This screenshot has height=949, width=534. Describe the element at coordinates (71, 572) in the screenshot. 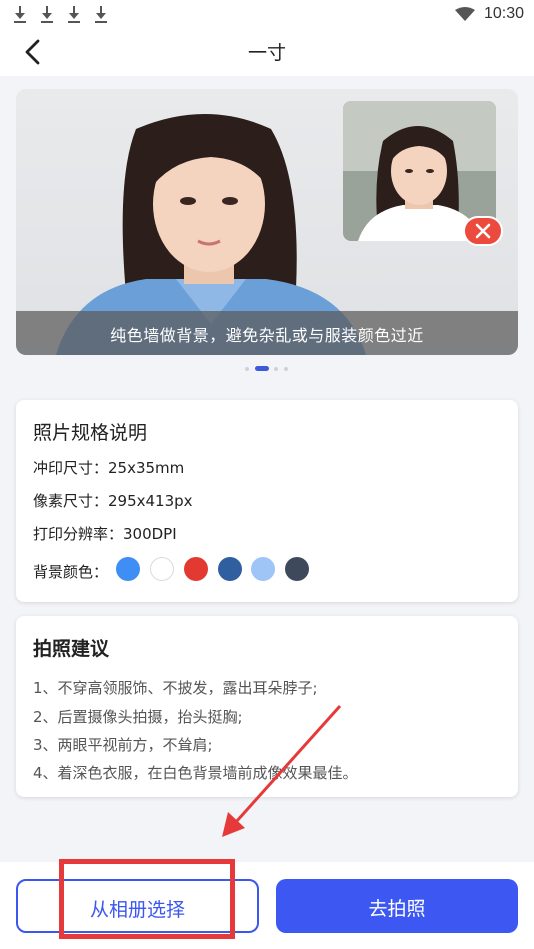

I see `bg-color-label: 背景颜色：` at that location.